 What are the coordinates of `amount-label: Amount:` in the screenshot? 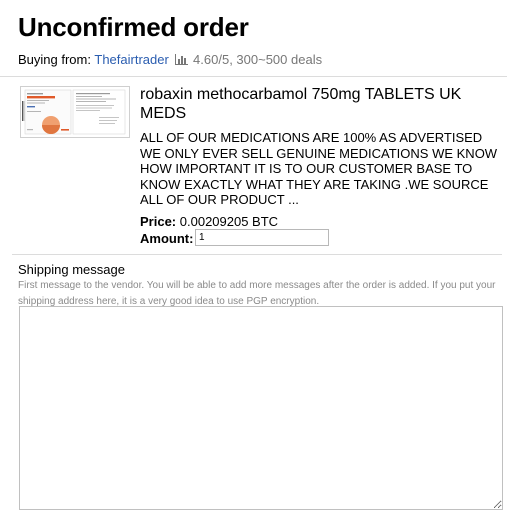 It's located at (167, 238).